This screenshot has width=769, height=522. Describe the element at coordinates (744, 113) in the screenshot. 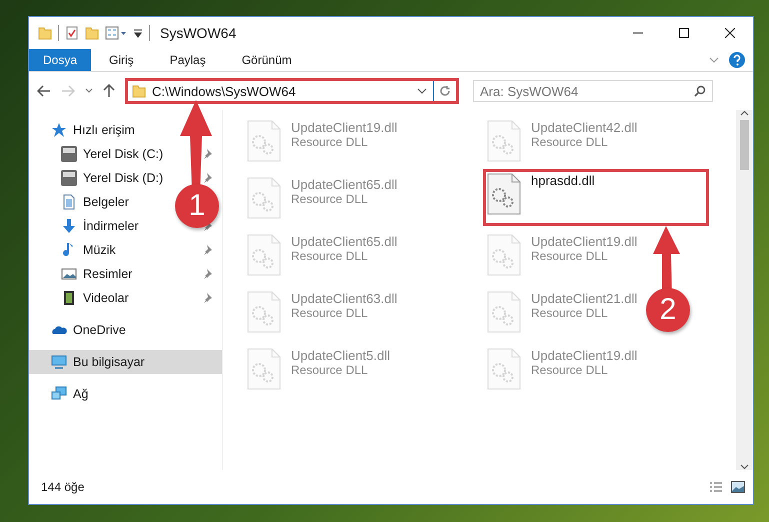

I see `scroll-up-icon` at that location.